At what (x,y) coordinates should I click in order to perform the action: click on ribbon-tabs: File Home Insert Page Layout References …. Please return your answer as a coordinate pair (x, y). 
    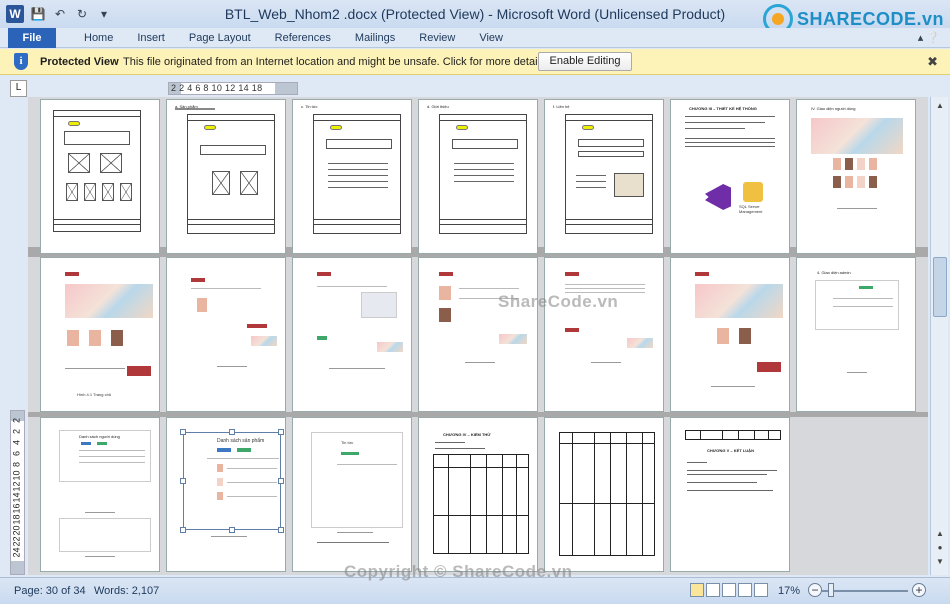
    Looking at the image, I should click on (475, 38).